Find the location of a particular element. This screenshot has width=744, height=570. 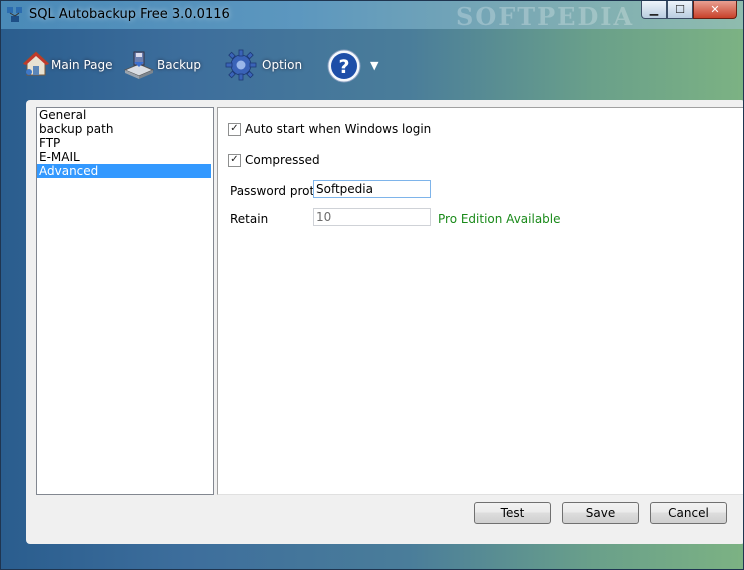

maximize-button: ☐ is located at coordinates (680, 10).